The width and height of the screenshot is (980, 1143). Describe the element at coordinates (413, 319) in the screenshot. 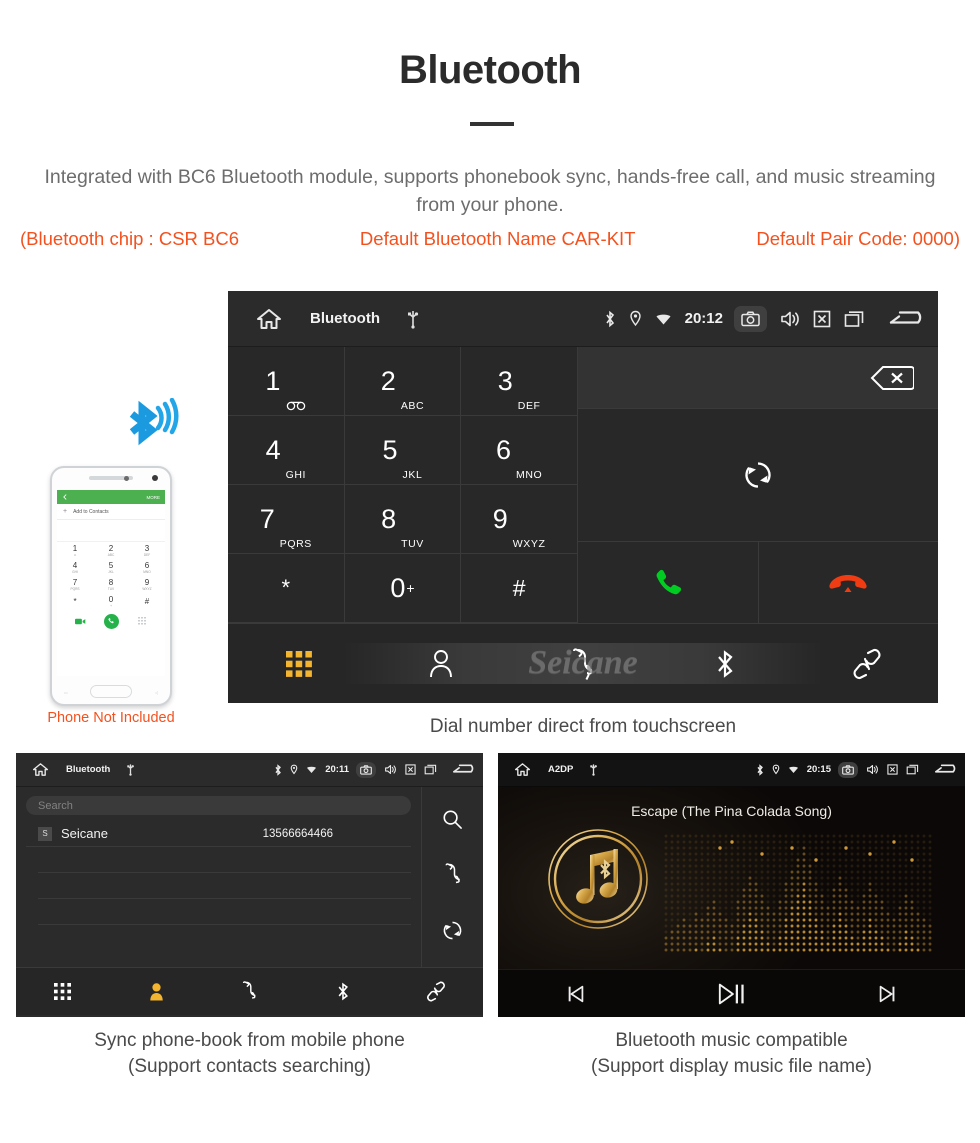

I see `usb-icon` at that location.